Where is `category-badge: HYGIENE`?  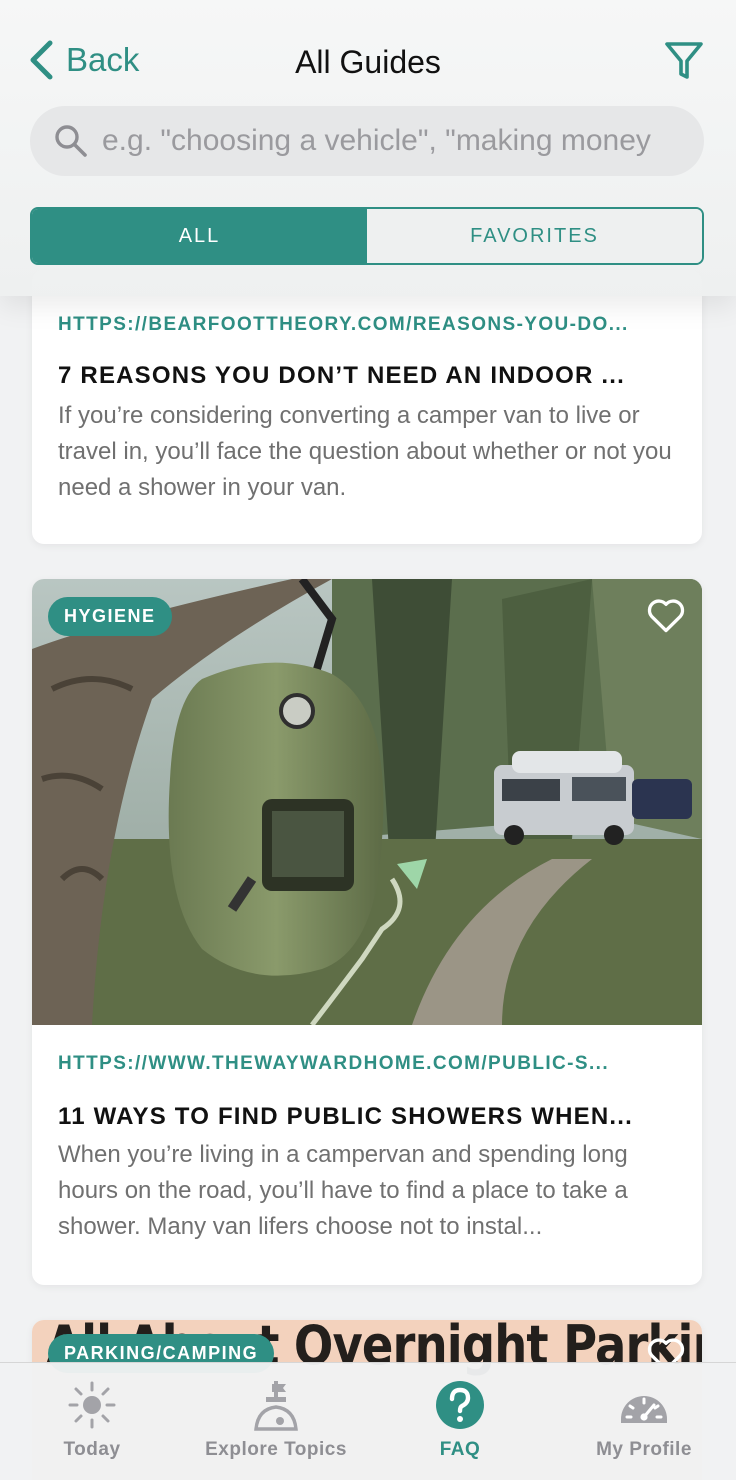 category-badge: HYGIENE is located at coordinates (110, 616).